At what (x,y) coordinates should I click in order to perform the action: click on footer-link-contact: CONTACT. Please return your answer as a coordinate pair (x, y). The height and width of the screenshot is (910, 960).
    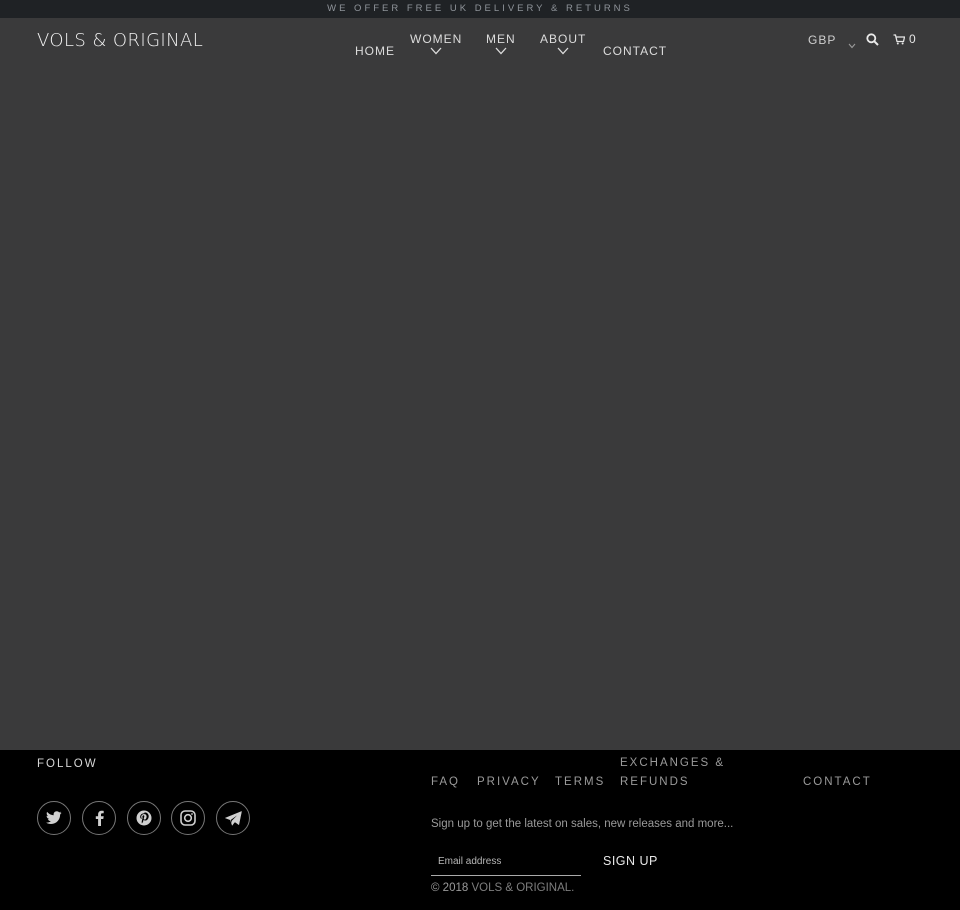
    Looking at the image, I should click on (837, 782).